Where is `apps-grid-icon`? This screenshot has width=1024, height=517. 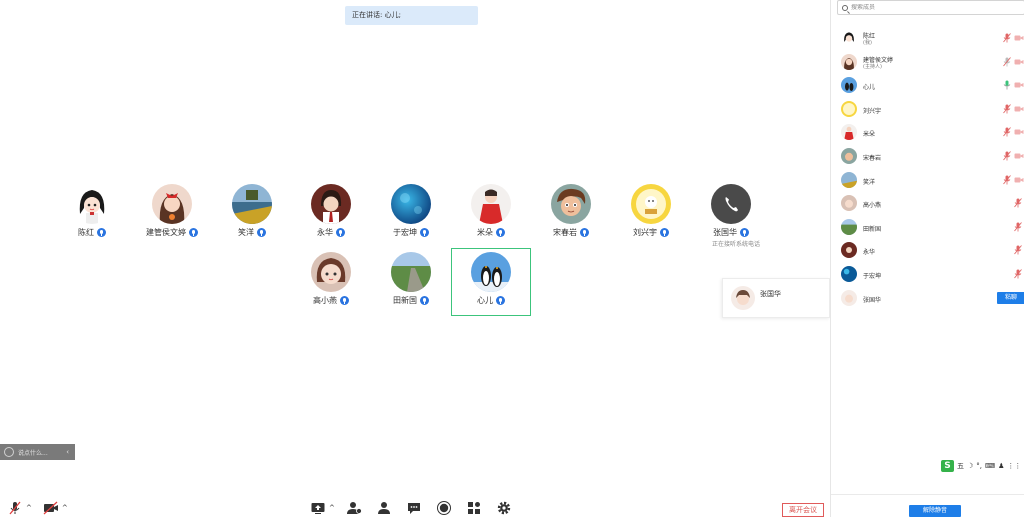 apps-grid-icon is located at coordinates (473, 508).